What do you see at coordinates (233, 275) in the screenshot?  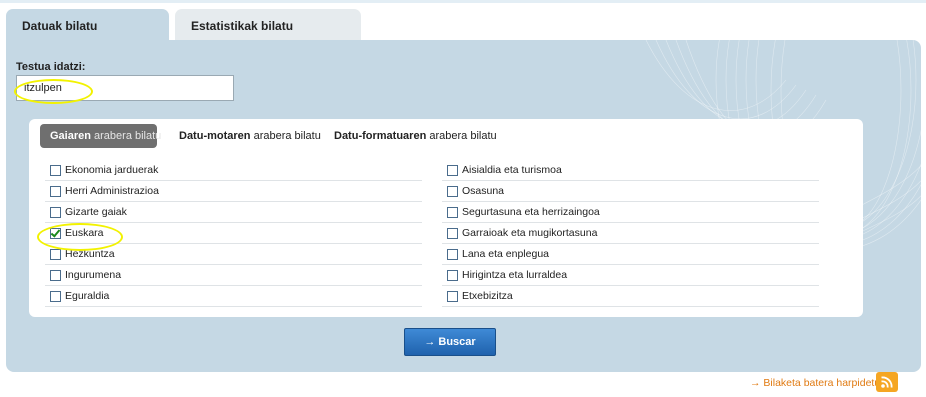 I see `topic-row: Ingurumena` at bounding box center [233, 275].